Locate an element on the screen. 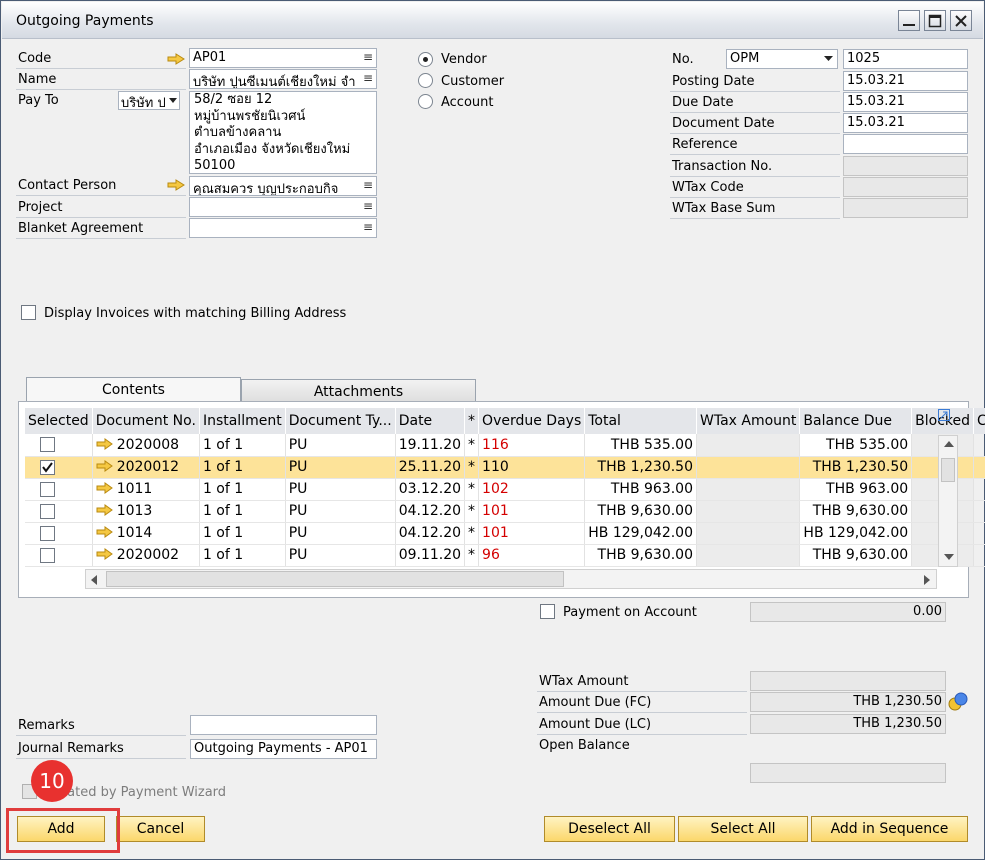  maximize-button is located at coordinates (935, 20).